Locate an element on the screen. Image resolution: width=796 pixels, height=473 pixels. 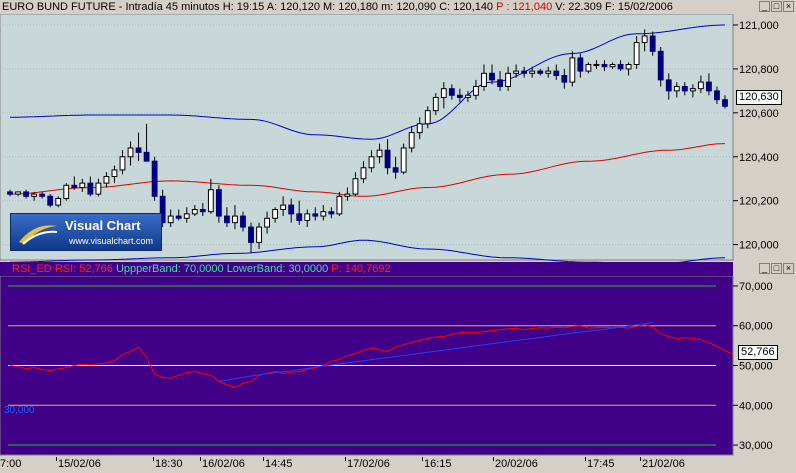
rsi-indicator-name: RSI_ED is located at coordinates (32, 269).